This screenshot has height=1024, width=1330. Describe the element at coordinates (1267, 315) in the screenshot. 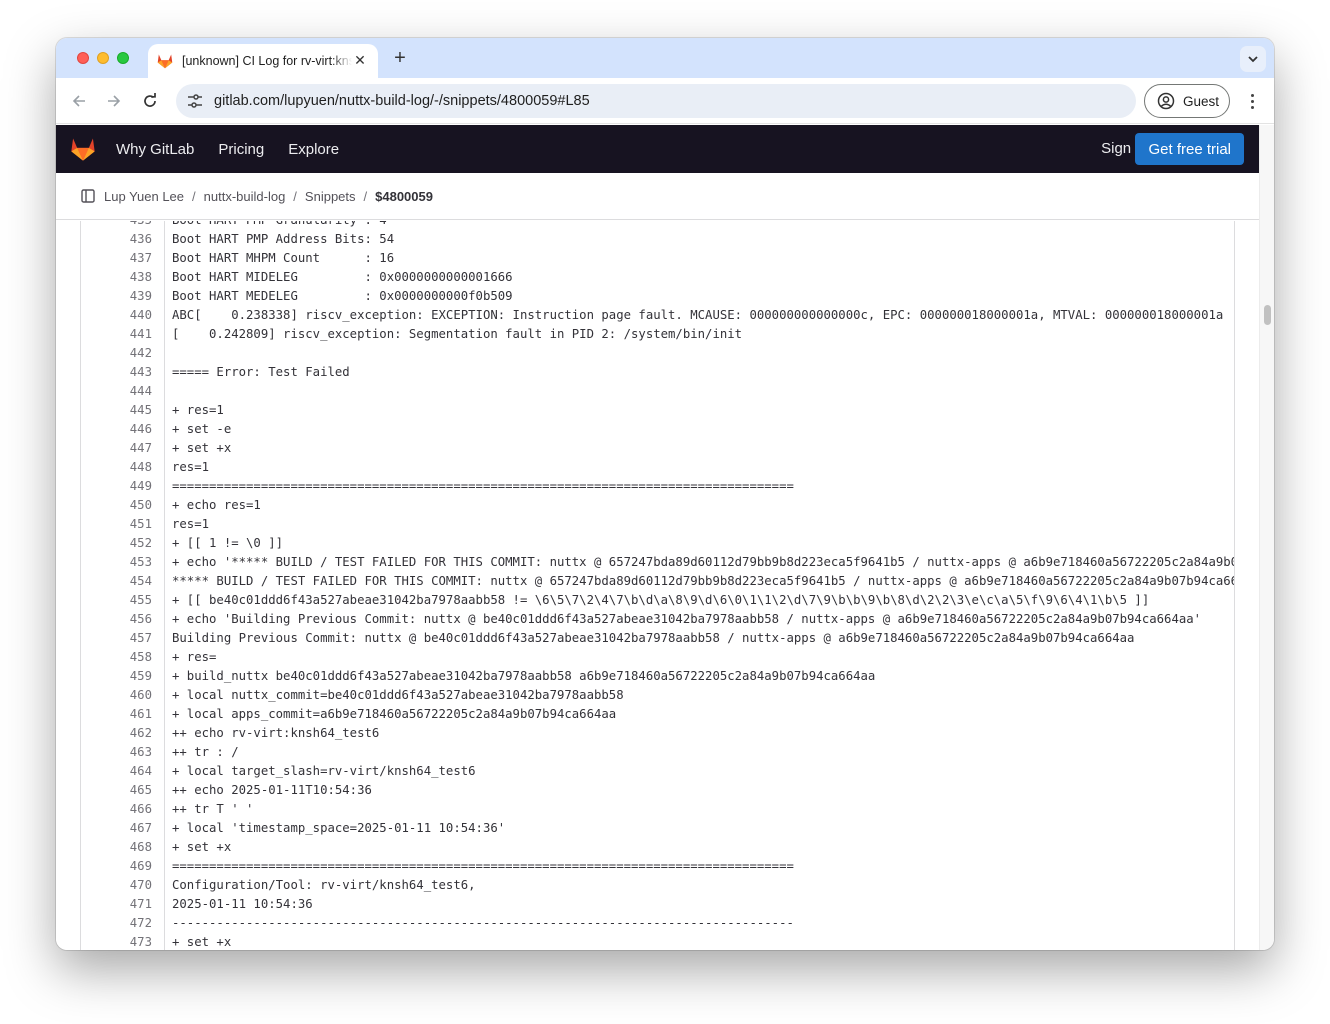

I see `scrollbar-thumb` at that location.